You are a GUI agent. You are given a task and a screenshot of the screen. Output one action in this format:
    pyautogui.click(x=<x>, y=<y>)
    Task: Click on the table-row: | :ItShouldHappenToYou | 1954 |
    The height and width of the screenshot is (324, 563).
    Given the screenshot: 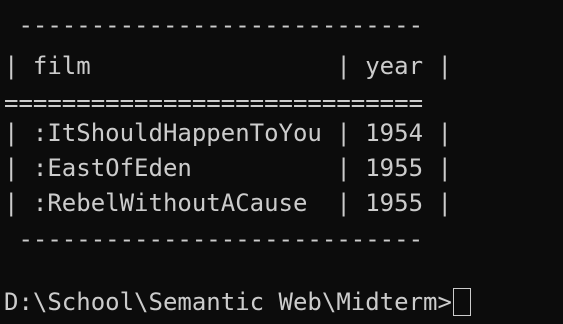 What is the action you would take?
    pyautogui.click(x=228, y=133)
    